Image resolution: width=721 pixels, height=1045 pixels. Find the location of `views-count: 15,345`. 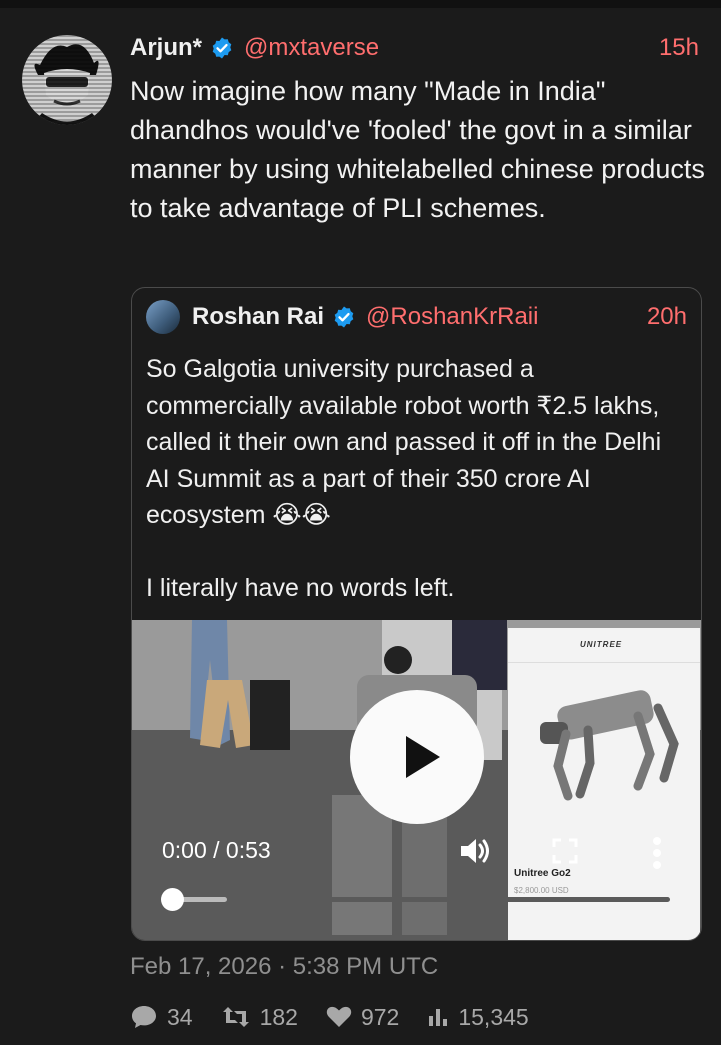

views-count: 15,345 is located at coordinates (493, 1016).